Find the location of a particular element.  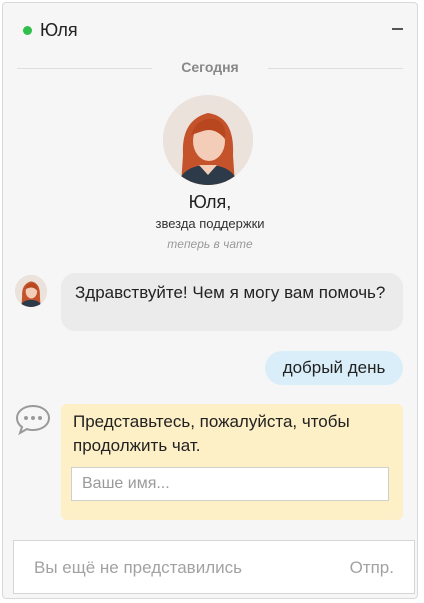

minus-icon is located at coordinates (398, 26).